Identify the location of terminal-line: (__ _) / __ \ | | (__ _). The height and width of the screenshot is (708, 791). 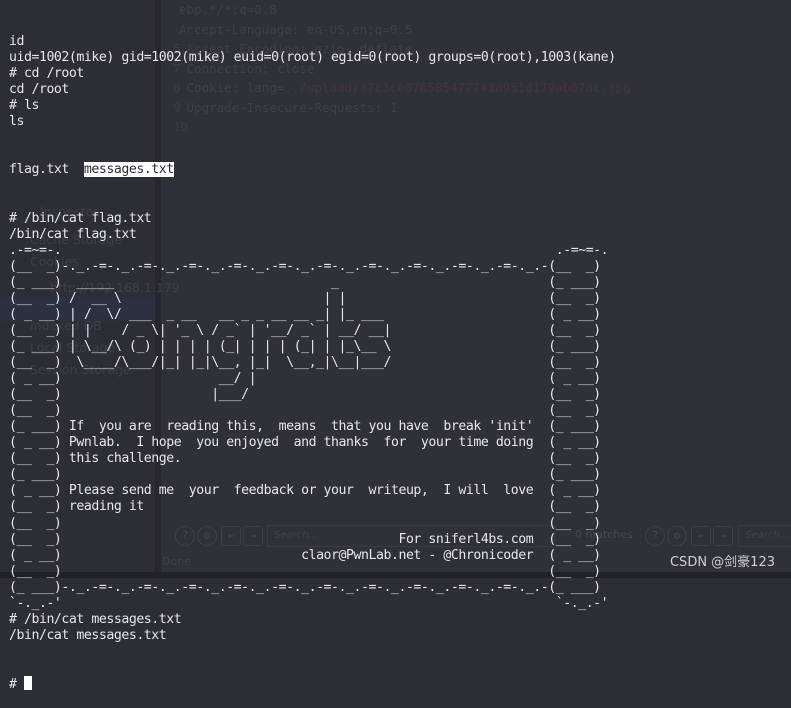
(305, 298).